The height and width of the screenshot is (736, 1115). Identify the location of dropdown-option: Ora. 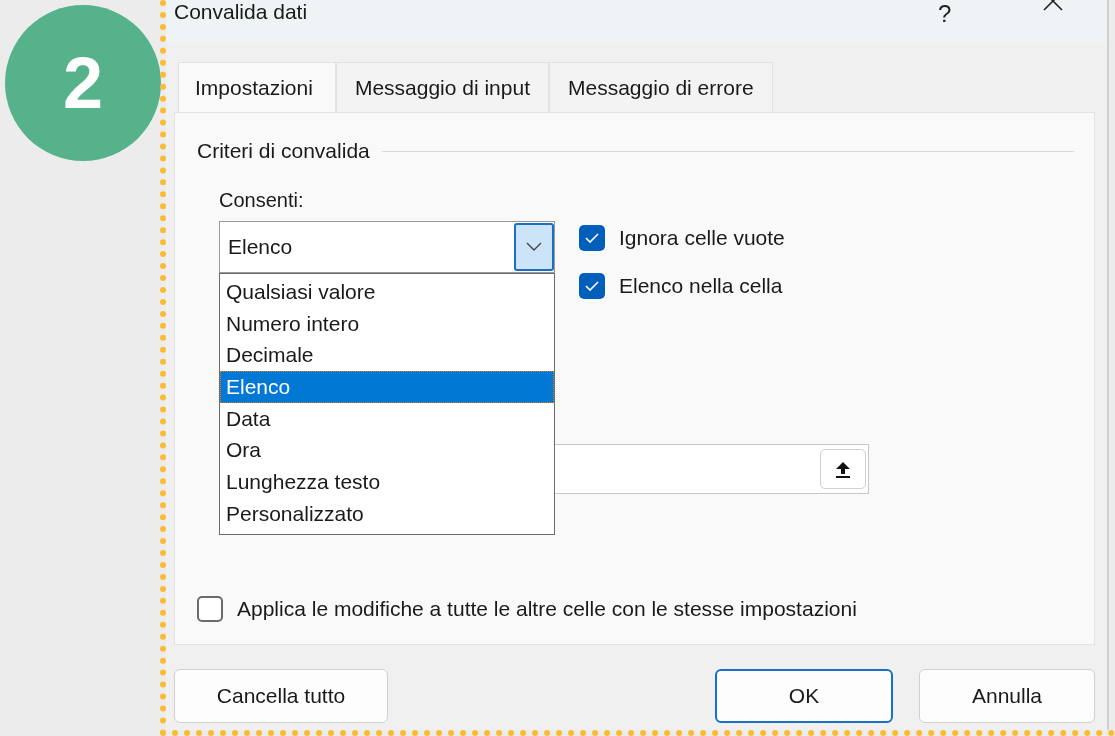
(387, 450).